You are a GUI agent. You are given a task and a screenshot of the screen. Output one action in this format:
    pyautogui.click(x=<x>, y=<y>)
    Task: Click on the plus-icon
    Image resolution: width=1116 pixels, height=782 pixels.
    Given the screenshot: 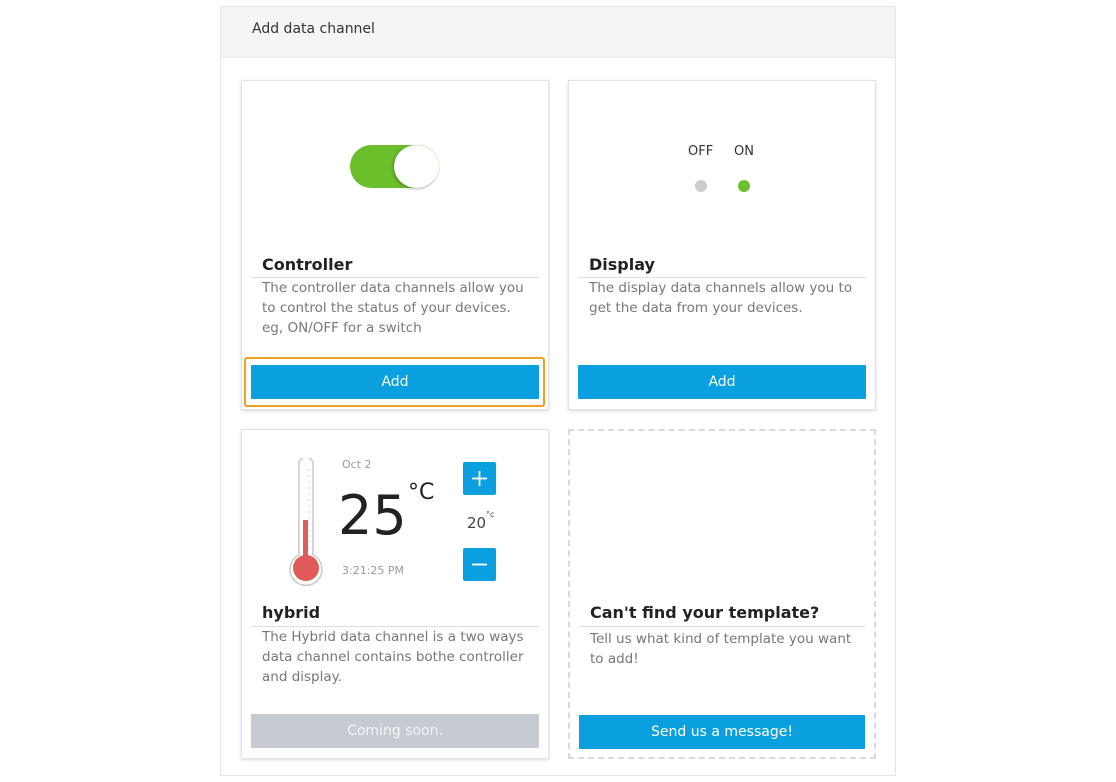 What is the action you would take?
    pyautogui.click(x=479, y=478)
    